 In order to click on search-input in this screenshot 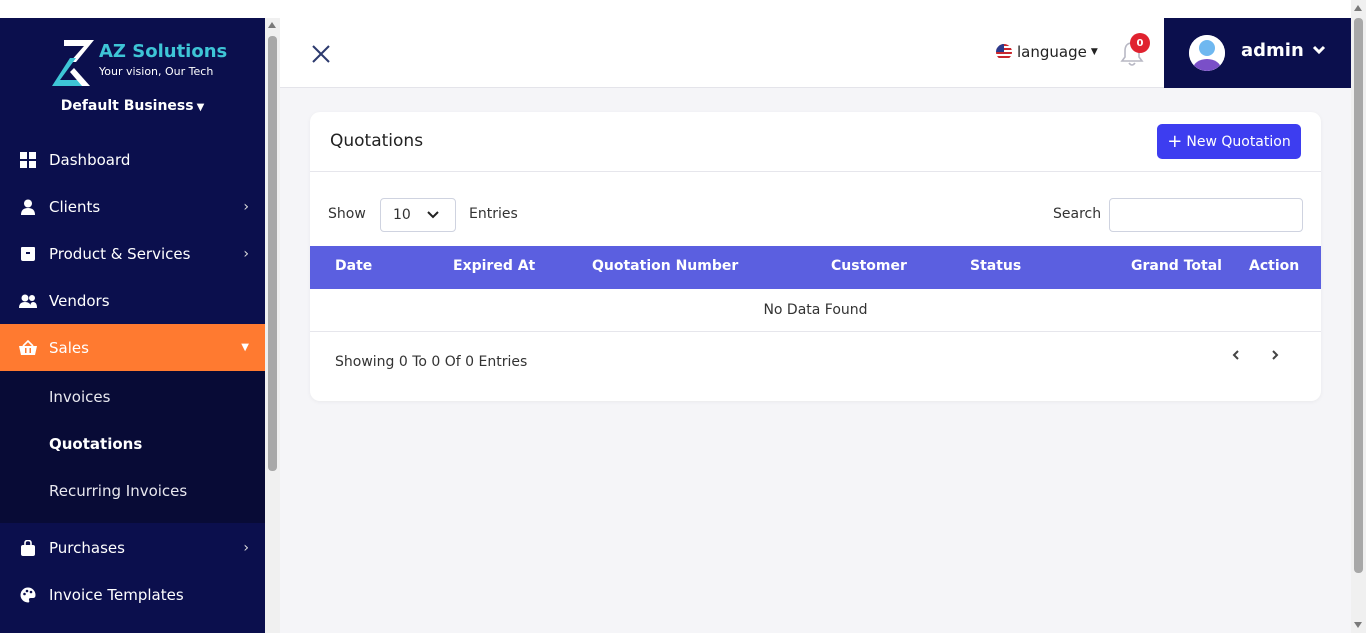, I will do `click(1206, 215)`.